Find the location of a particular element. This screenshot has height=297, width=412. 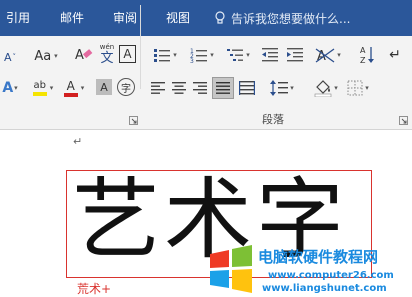

tab-mailings: 邮件 is located at coordinates (72, 18).